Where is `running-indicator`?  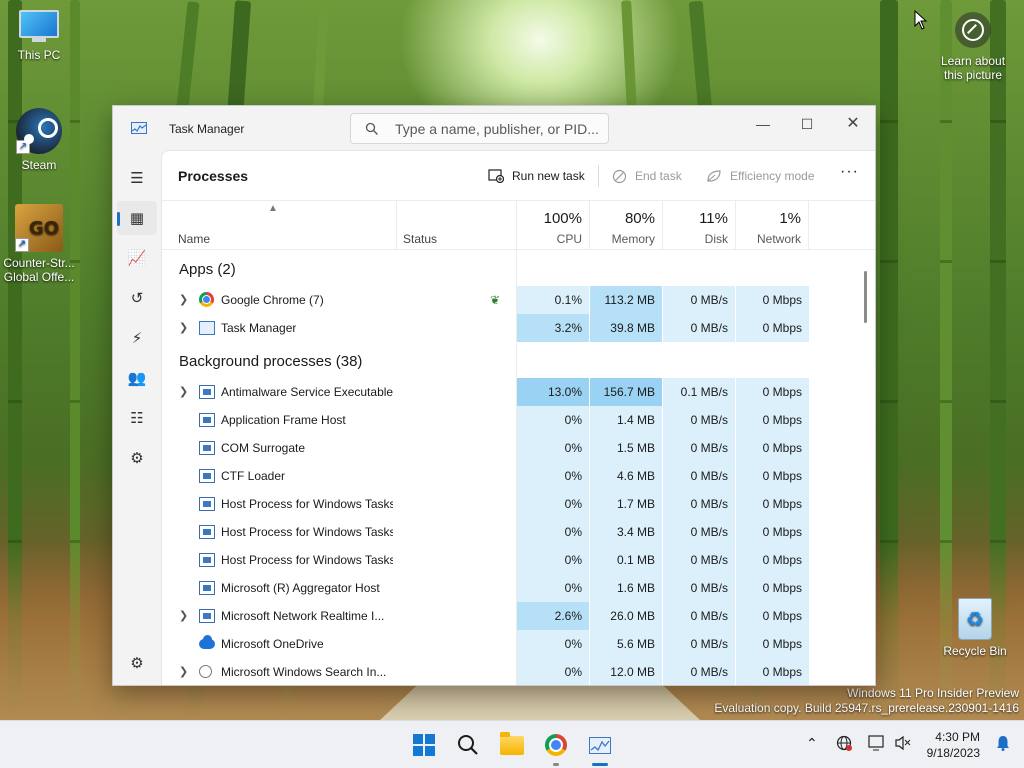 running-indicator is located at coordinates (556, 764).